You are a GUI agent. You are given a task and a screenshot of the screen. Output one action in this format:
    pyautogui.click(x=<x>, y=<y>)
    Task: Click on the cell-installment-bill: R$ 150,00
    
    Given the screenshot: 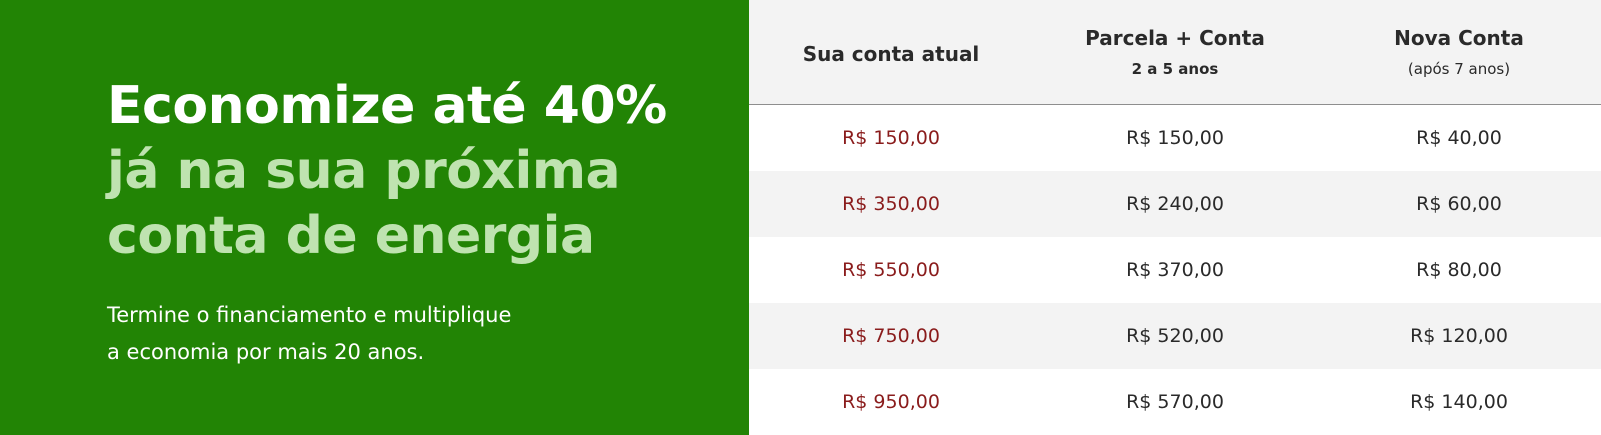 What is the action you would take?
    pyautogui.click(x=1175, y=138)
    